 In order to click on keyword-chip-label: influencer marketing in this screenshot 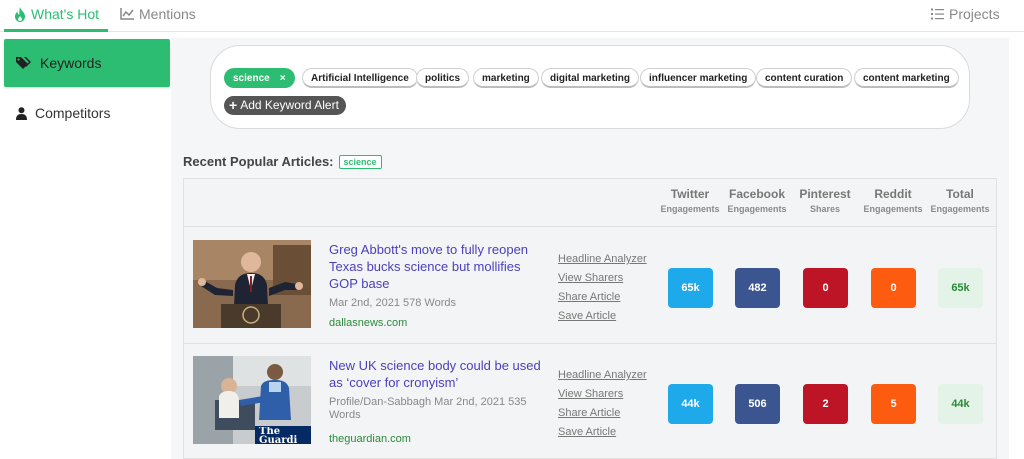, I will do `click(698, 78)`.